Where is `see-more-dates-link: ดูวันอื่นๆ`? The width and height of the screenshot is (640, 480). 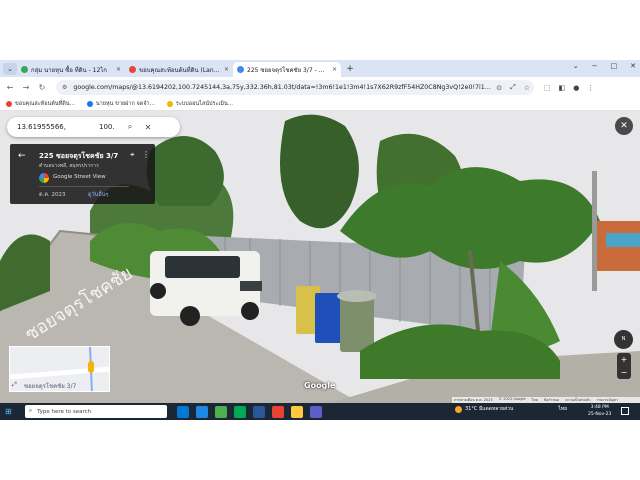 see-more-dates-link: ดูวันอื่นๆ is located at coordinates (98, 195).